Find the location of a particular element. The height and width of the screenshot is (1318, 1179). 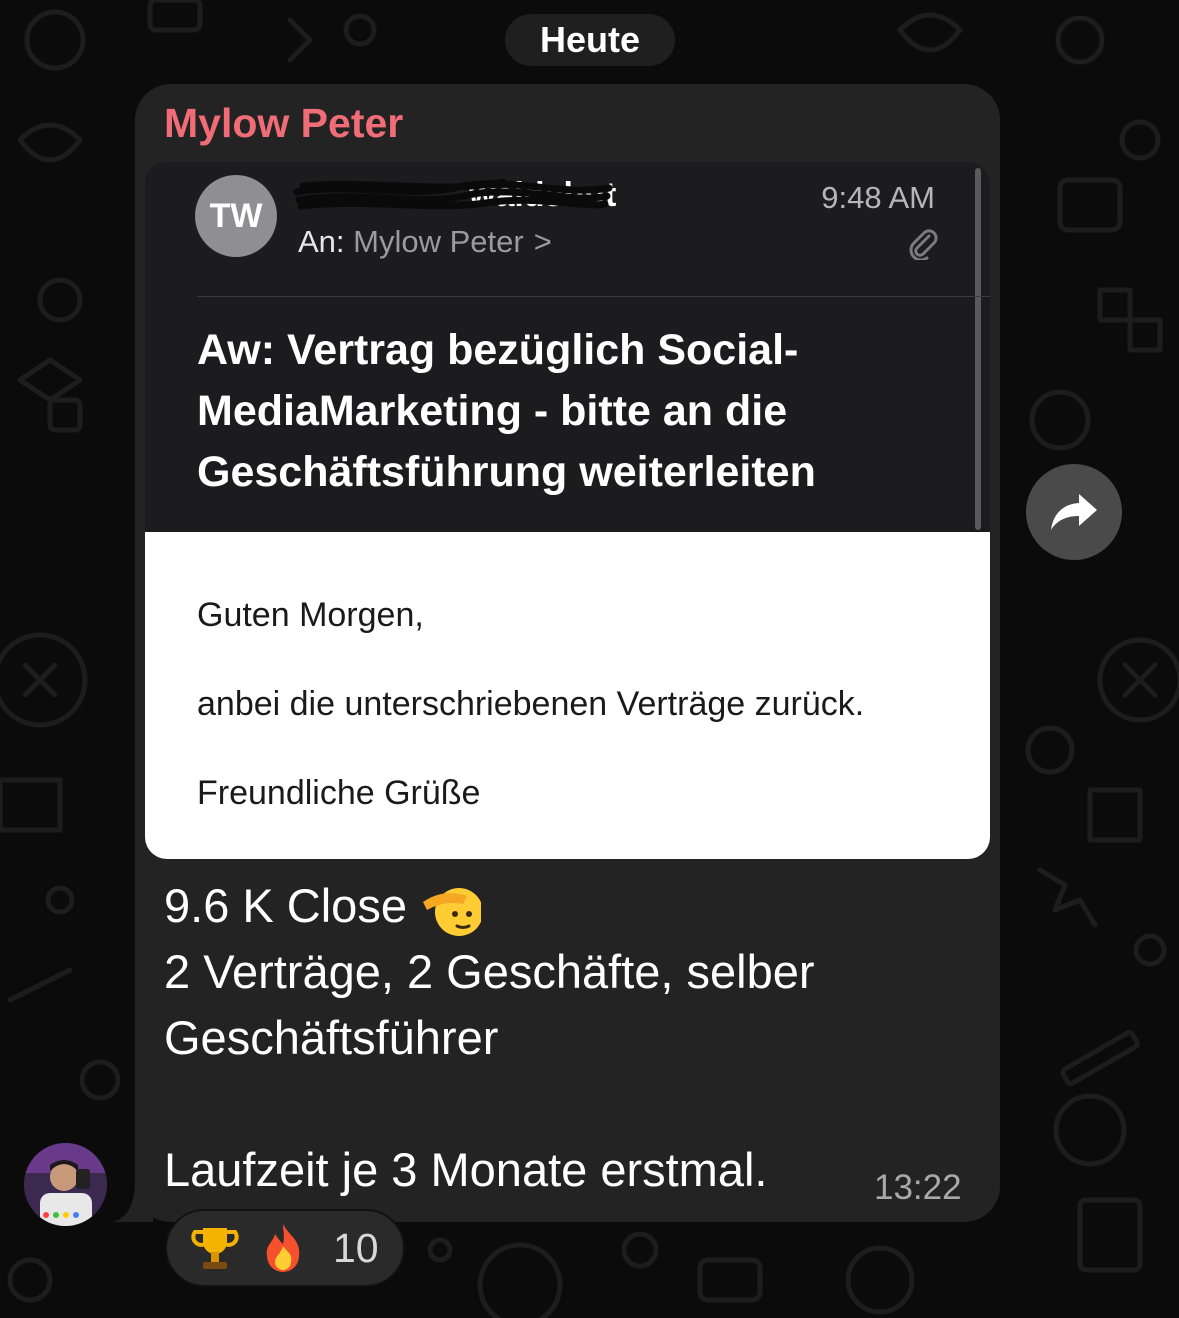

body-greeting: Guten Morgen, is located at coordinates (310, 615).